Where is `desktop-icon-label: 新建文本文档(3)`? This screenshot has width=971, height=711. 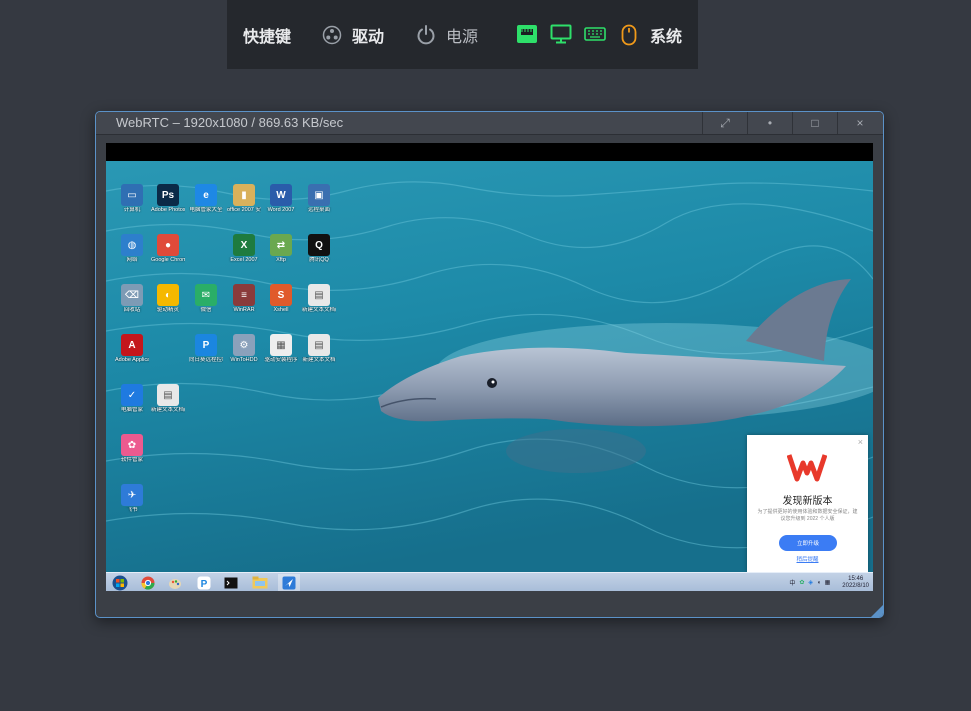
desktop-icon-label: 新建文本文档(3) is located at coordinates (319, 310).